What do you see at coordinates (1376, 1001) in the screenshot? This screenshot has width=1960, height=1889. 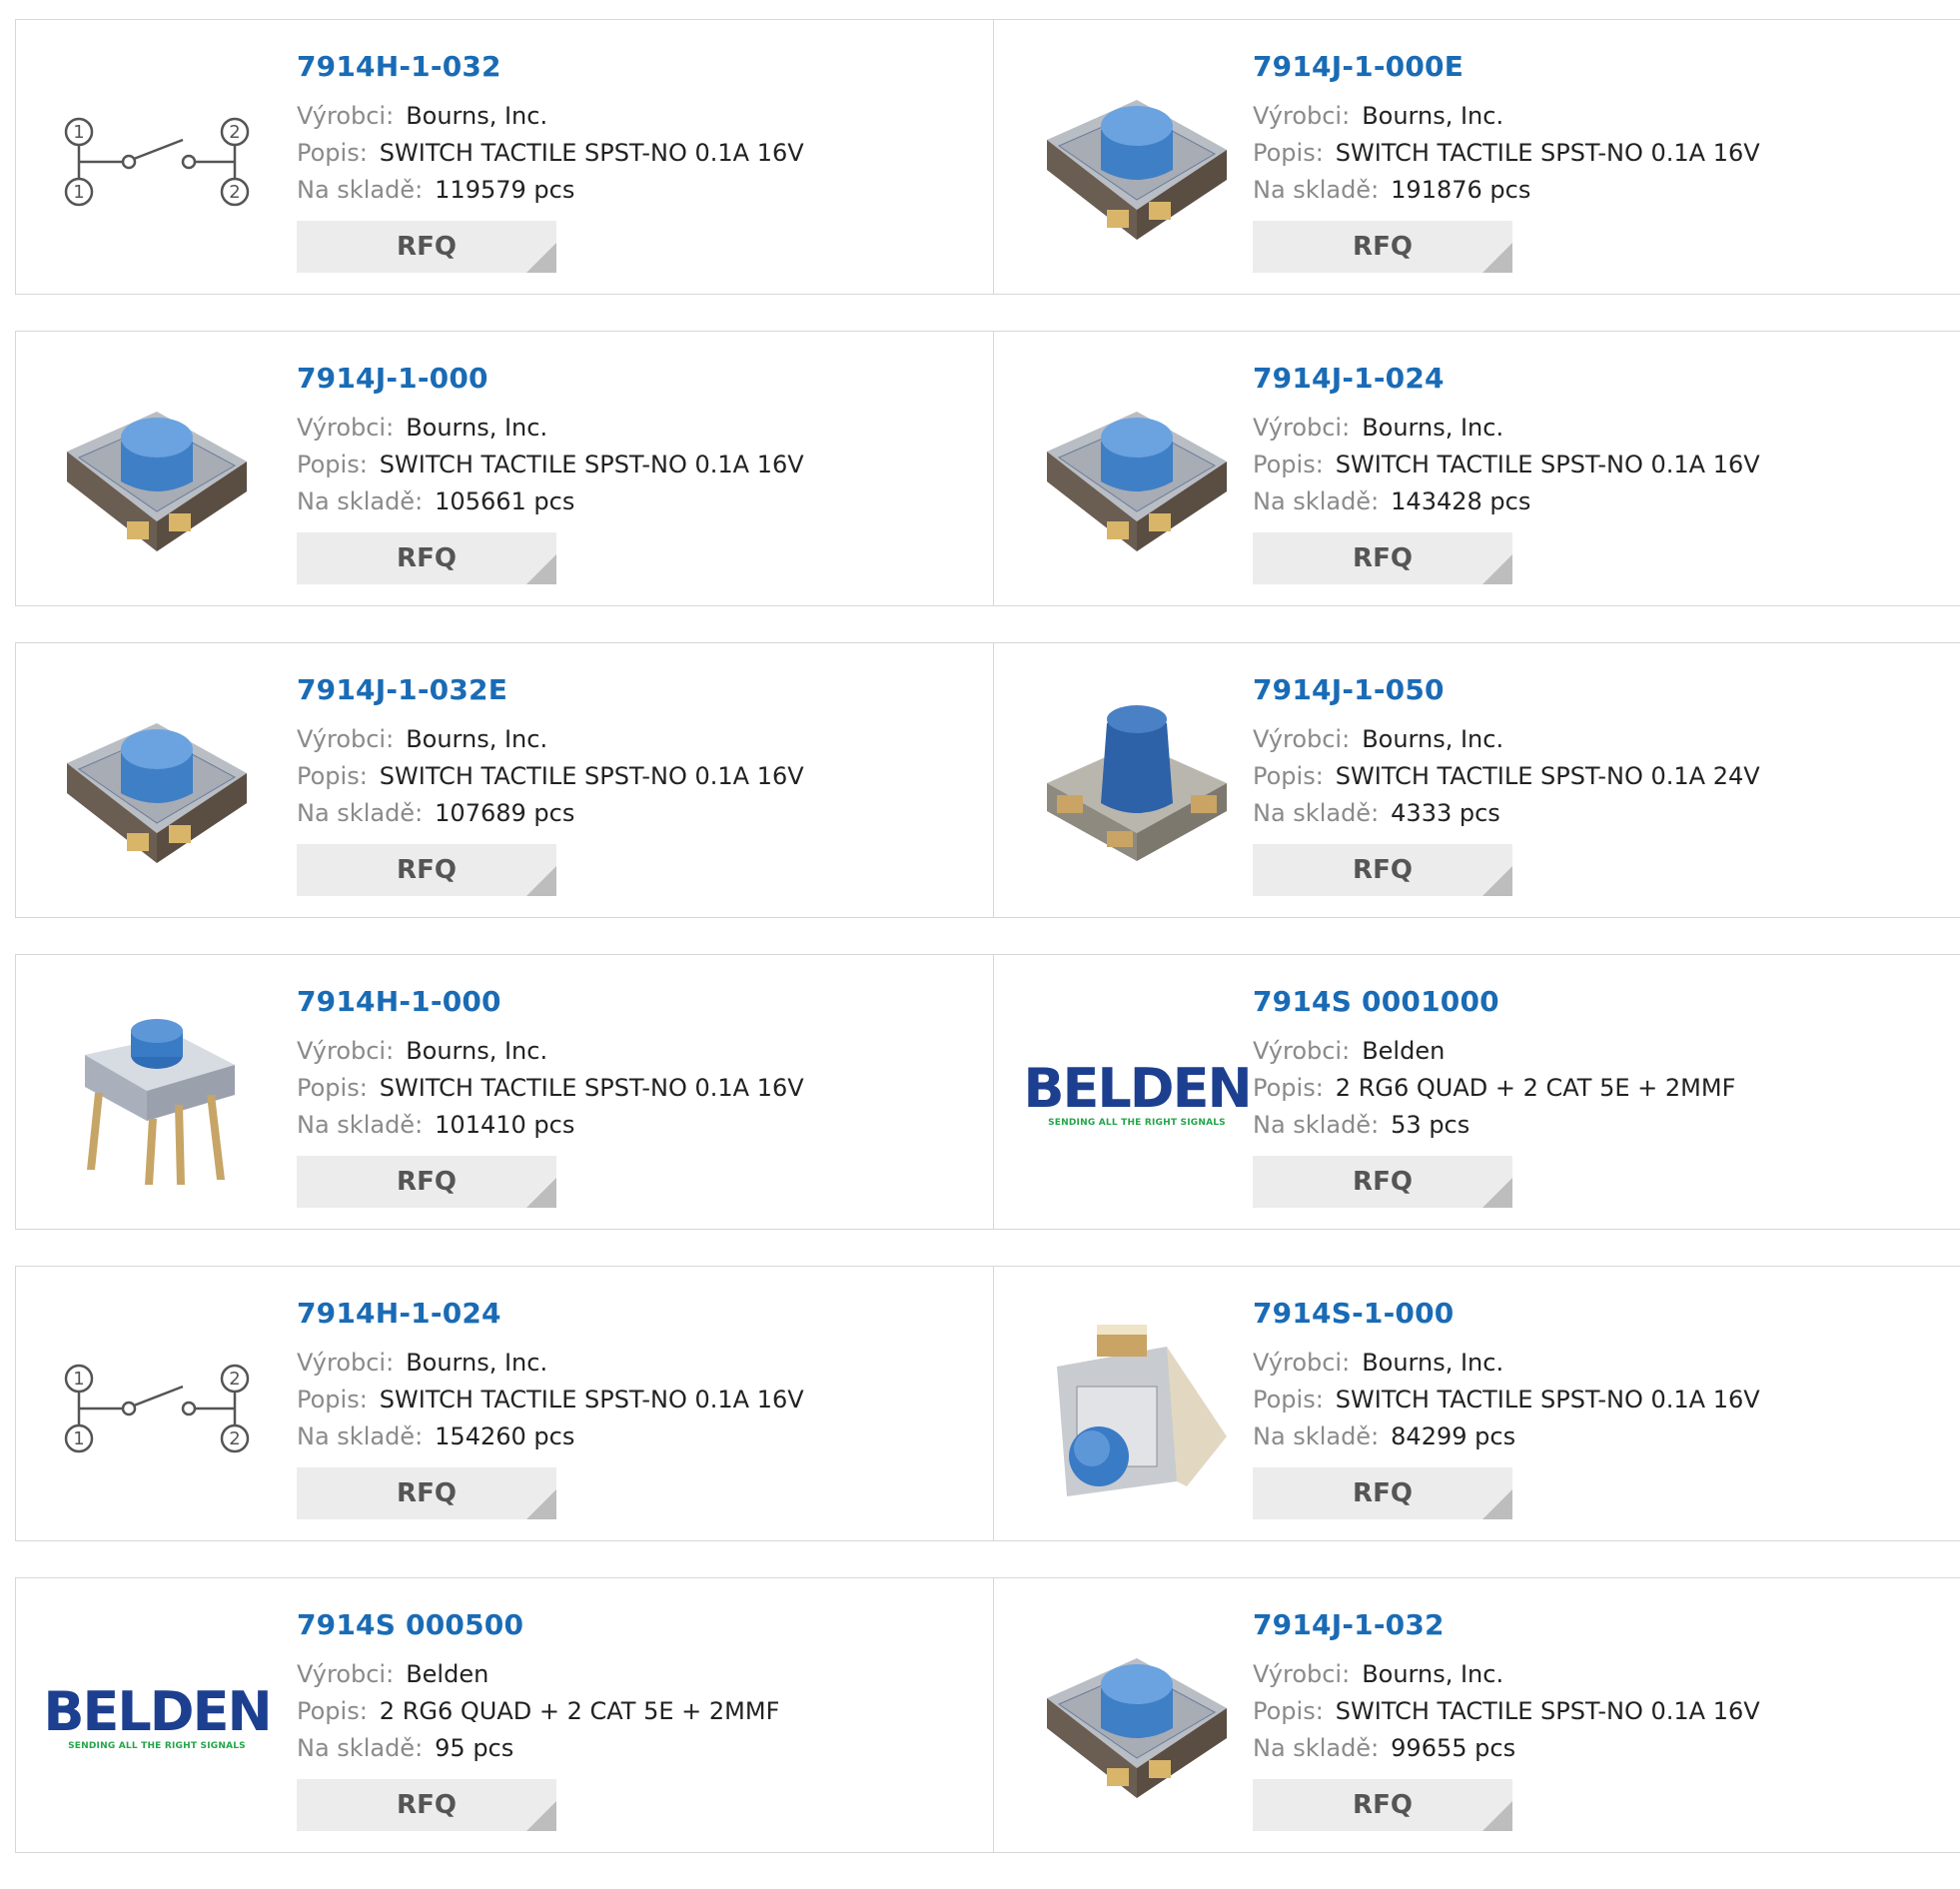 I see `product-part-link: 7914S 0001000` at bounding box center [1376, 1001].